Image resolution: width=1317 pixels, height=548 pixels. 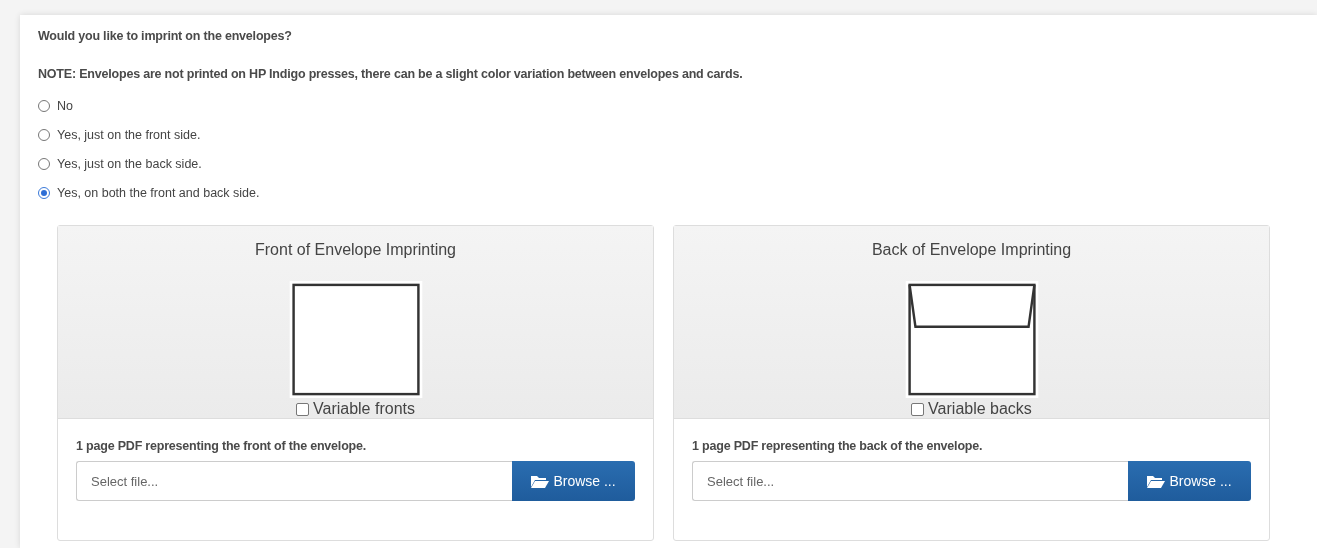 I want to click on panel-title: Front of Envelope Imprinting, so click(x=355, y=250).